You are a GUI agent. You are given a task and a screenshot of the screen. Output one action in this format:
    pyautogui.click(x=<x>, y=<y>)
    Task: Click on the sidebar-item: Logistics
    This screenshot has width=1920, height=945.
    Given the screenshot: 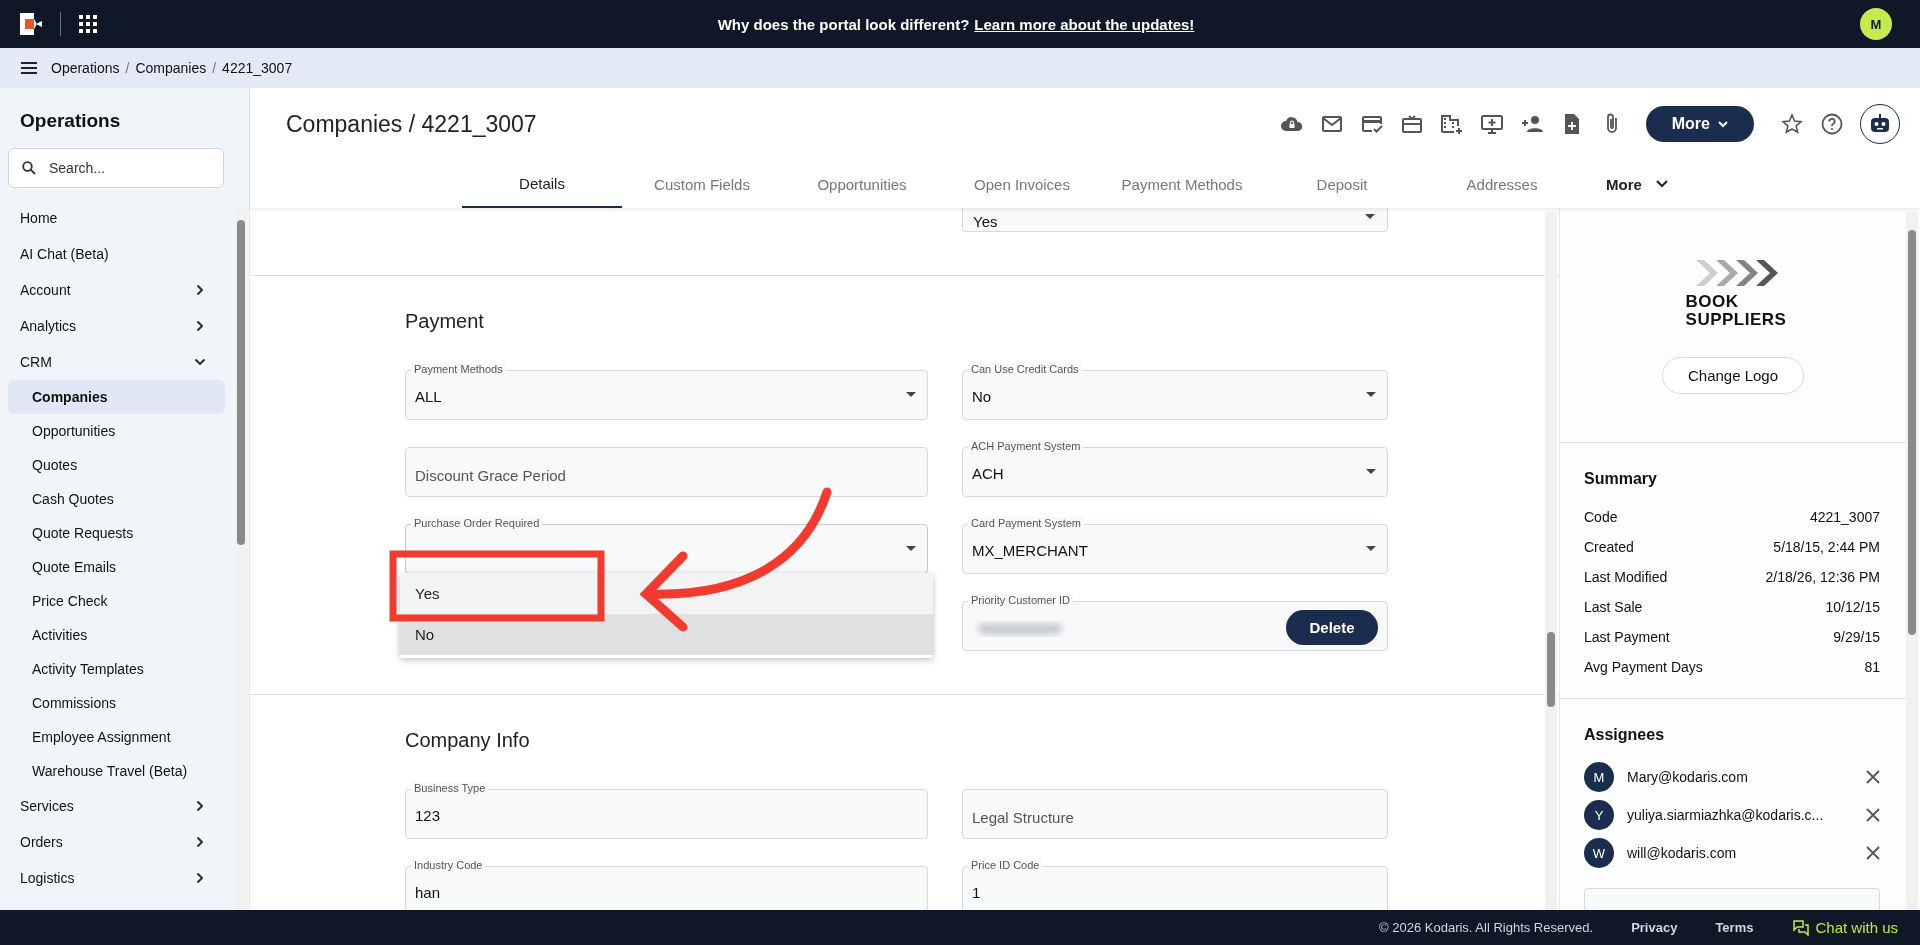 What is the action you would take?
    pyautogui.click(x=113, y=878)
    